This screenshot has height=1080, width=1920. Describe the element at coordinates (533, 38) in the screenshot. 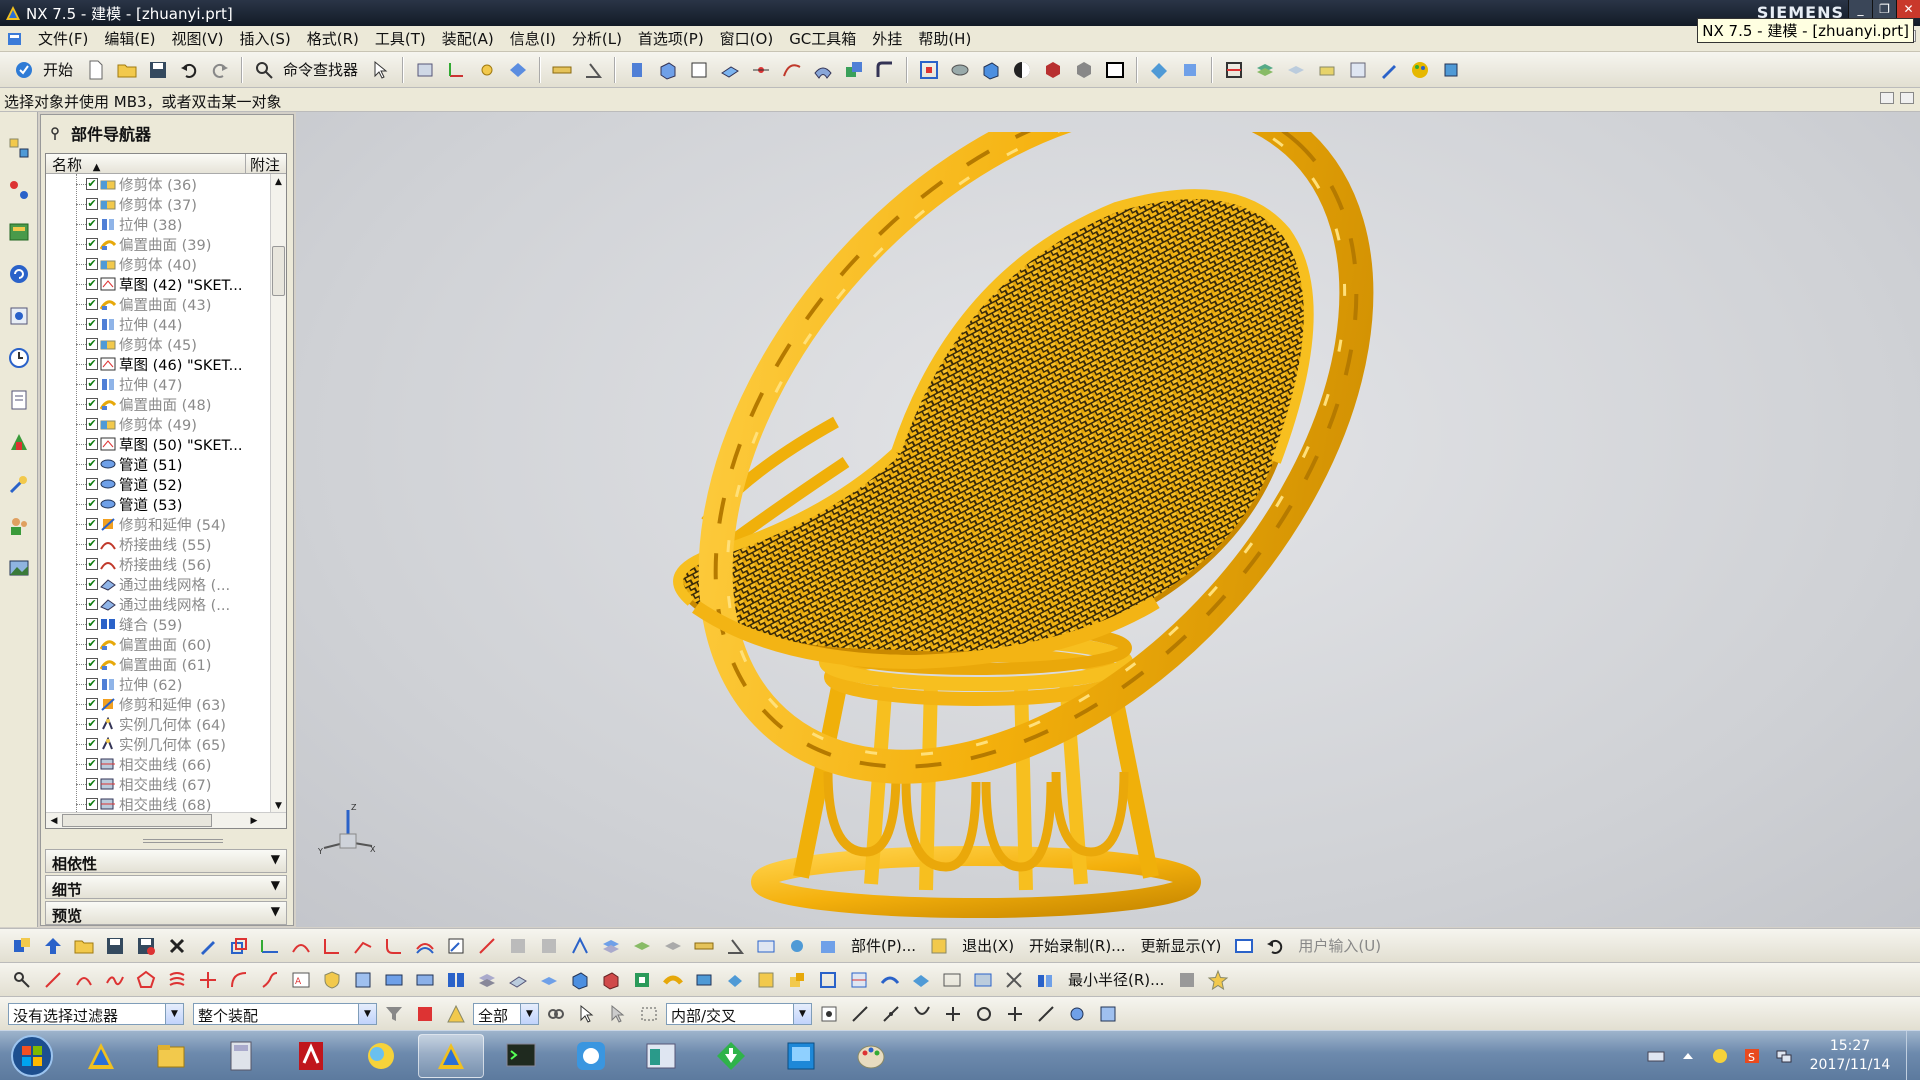

I see `menu-information: 信息(I)` at that location.